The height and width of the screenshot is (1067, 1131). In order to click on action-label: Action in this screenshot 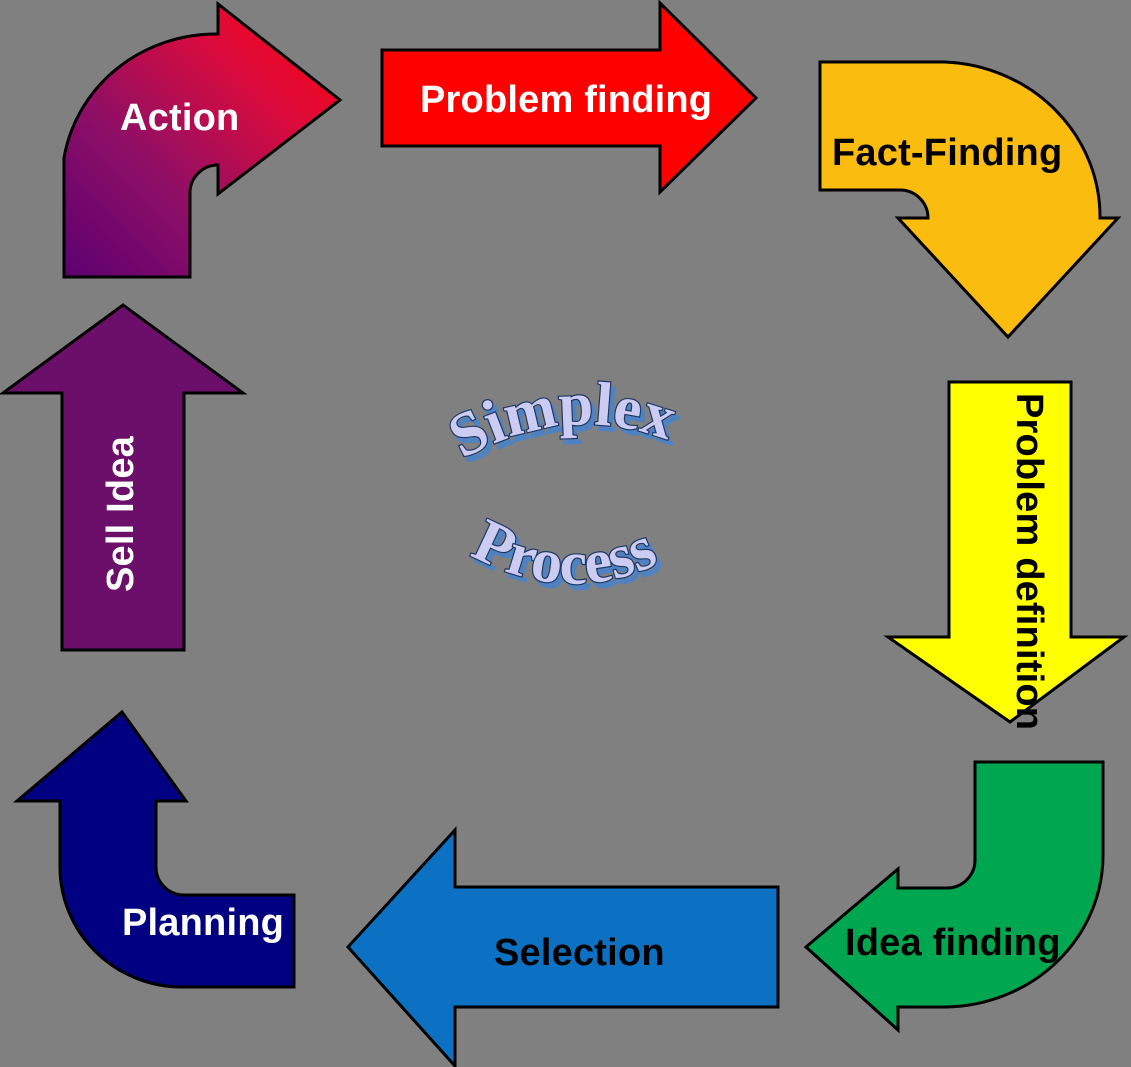, I will do `click(179, 118)`.